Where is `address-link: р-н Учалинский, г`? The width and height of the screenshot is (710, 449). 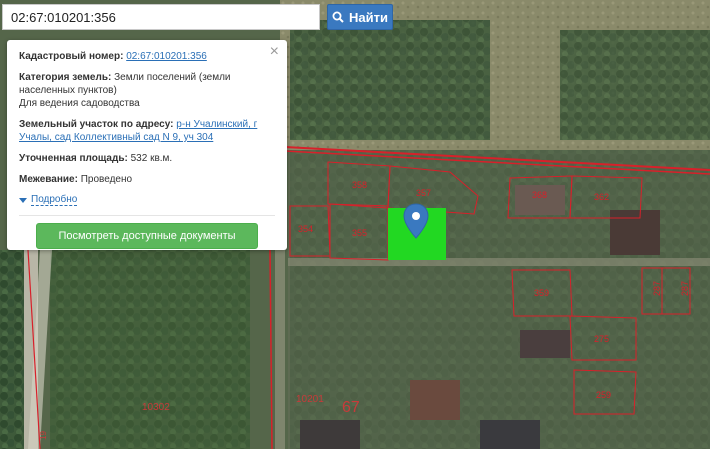 address-link: р-н Учалинский, г is located at coordinates (216, 124).